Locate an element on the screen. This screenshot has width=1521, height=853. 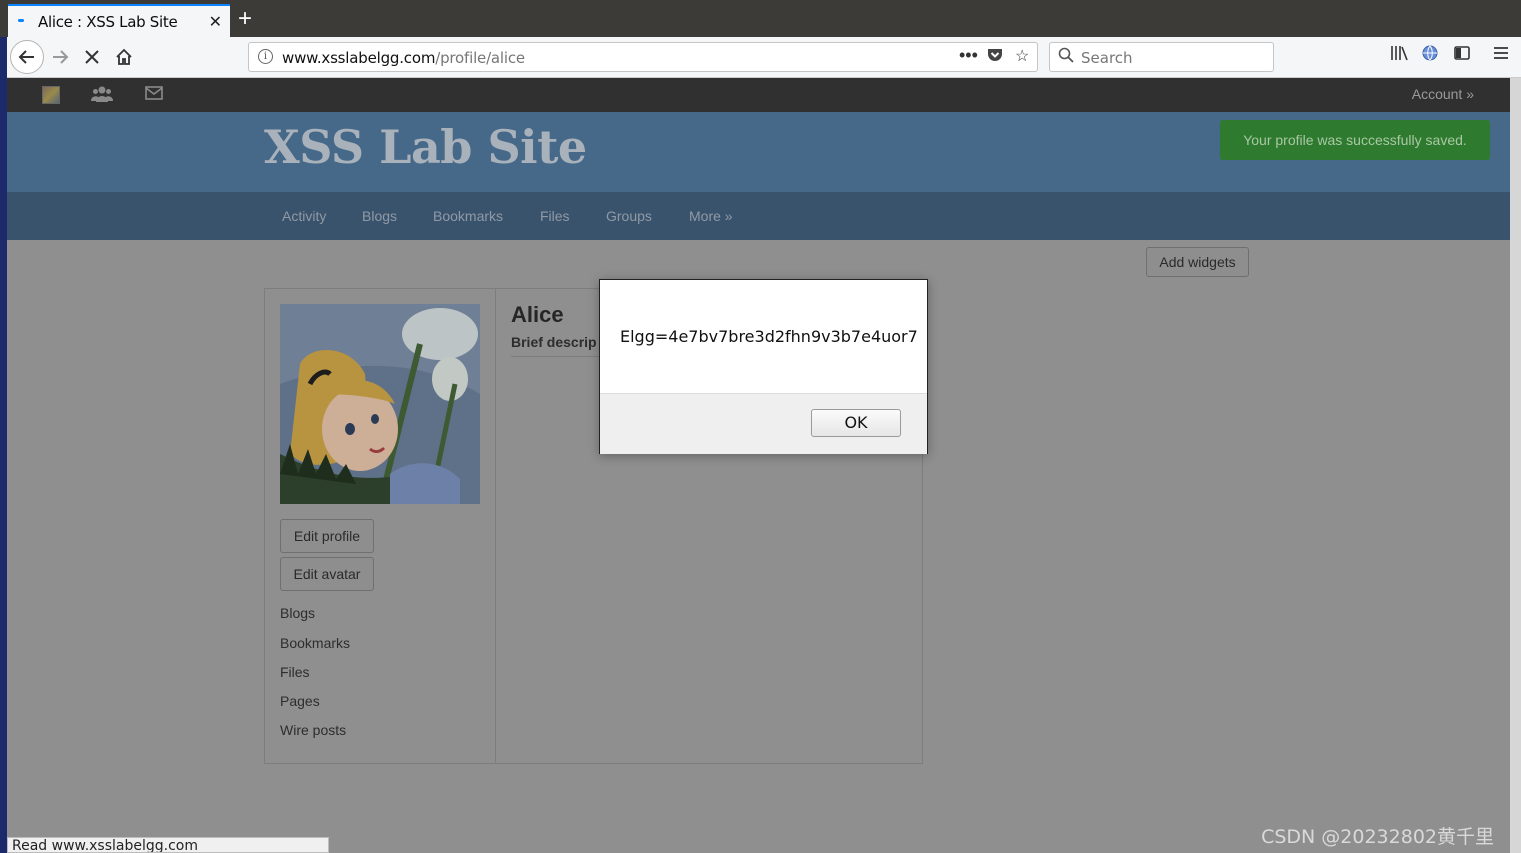
profile-link-pages: Pages is located at coordinates (300, 701).